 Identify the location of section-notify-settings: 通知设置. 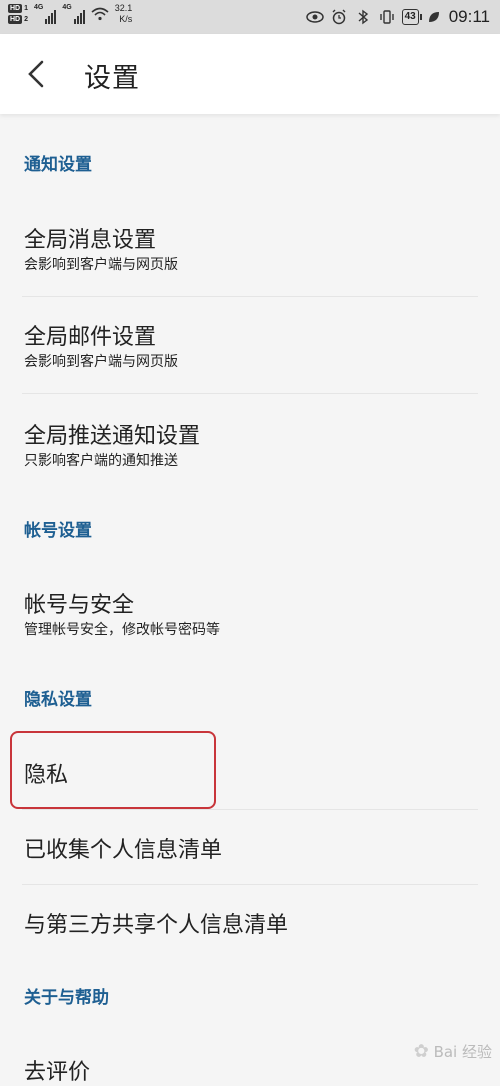
(58, 165).